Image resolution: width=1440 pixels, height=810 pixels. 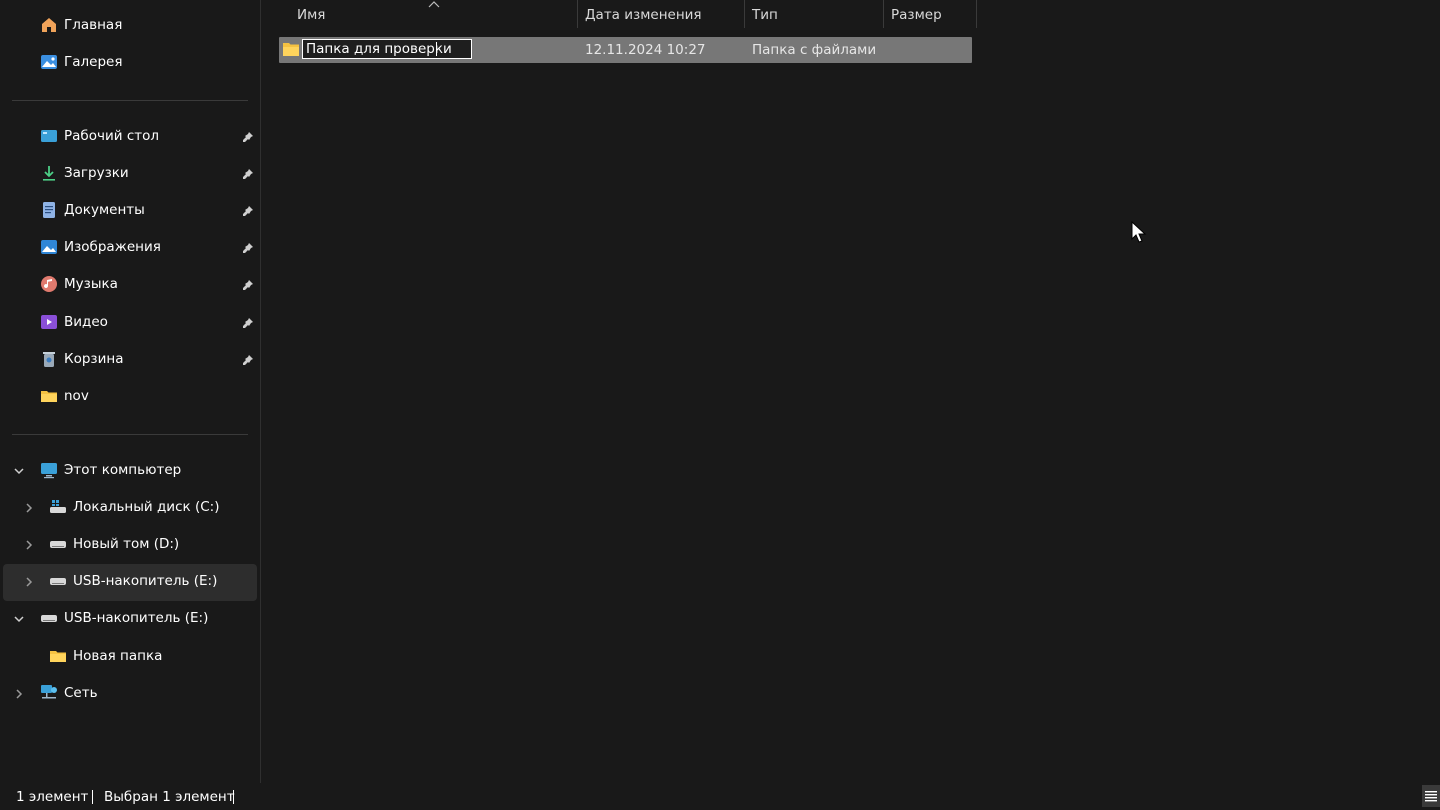 What do you see at coordinates (118, 656) in the screenshot?
I see `tree-item-label: Новая папка` at bounding box center [118, 656].